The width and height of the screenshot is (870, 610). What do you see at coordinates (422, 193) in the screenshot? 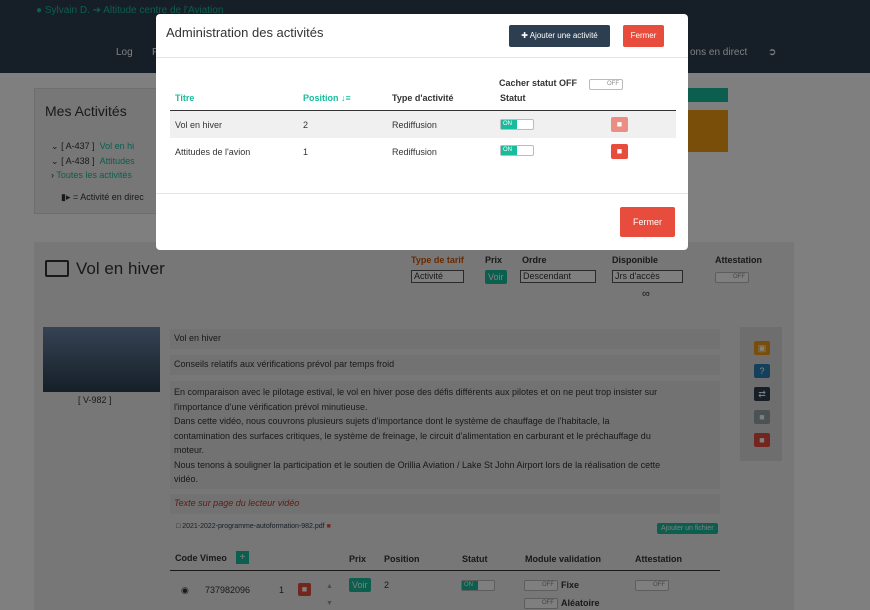
I see `modal-footer-divider` at bounding box center [422, 193].